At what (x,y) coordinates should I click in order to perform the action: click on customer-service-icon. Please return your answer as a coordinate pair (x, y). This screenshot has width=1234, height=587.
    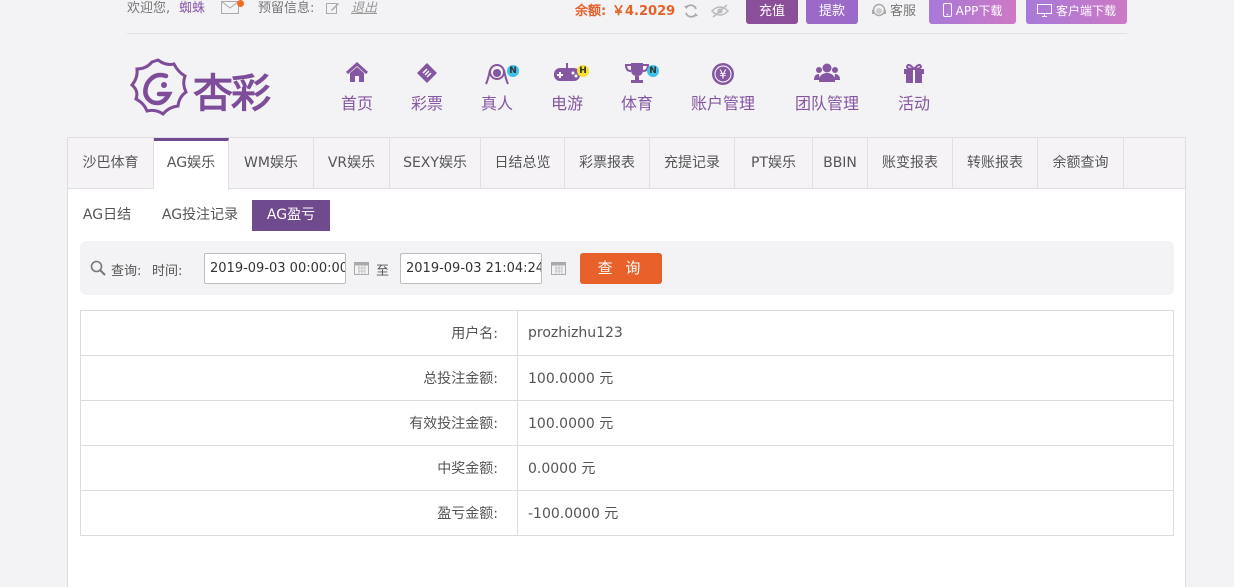
    Looking at the image, I should click on (879, 13).